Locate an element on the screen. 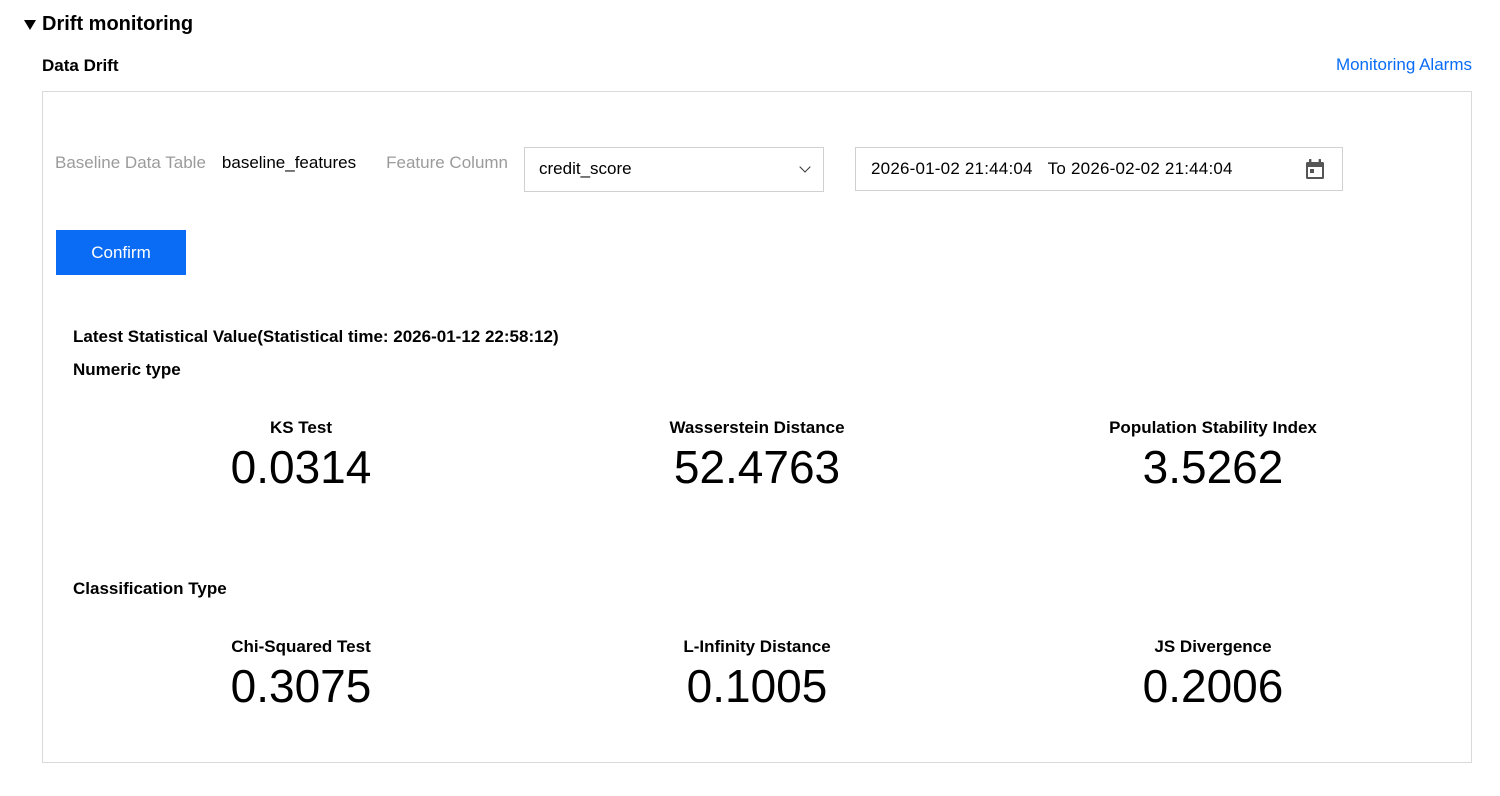 The height and width of the screenshot is (796, 1500). confirm-button: Confirm is located at coordinates (121, 252).